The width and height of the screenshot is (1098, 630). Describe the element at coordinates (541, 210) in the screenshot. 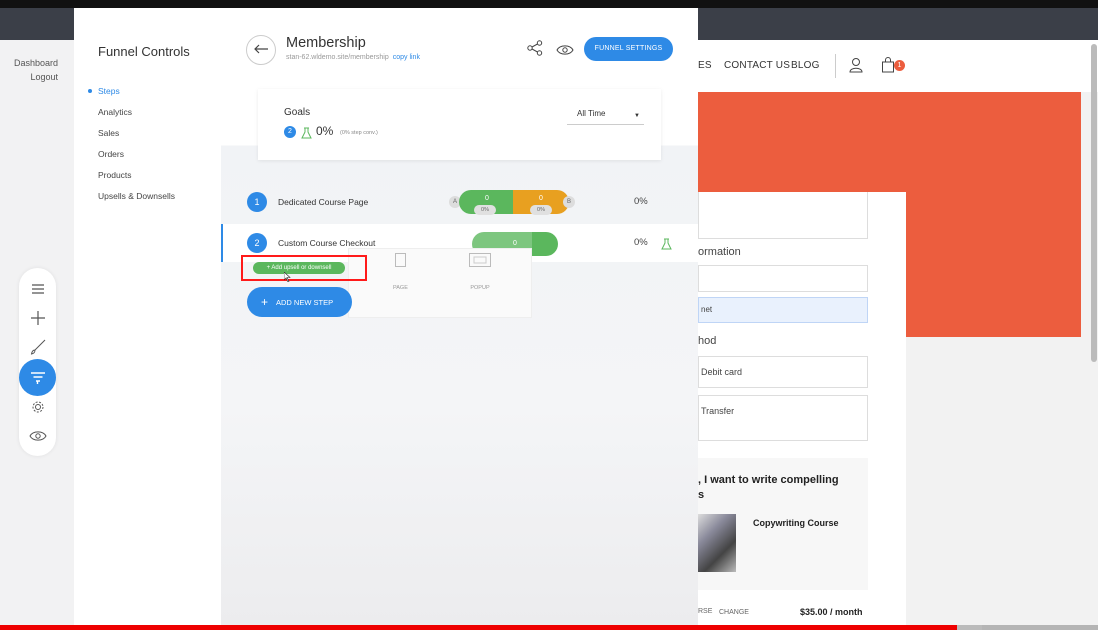

I see `variant-b-pct: 0%` at that location.